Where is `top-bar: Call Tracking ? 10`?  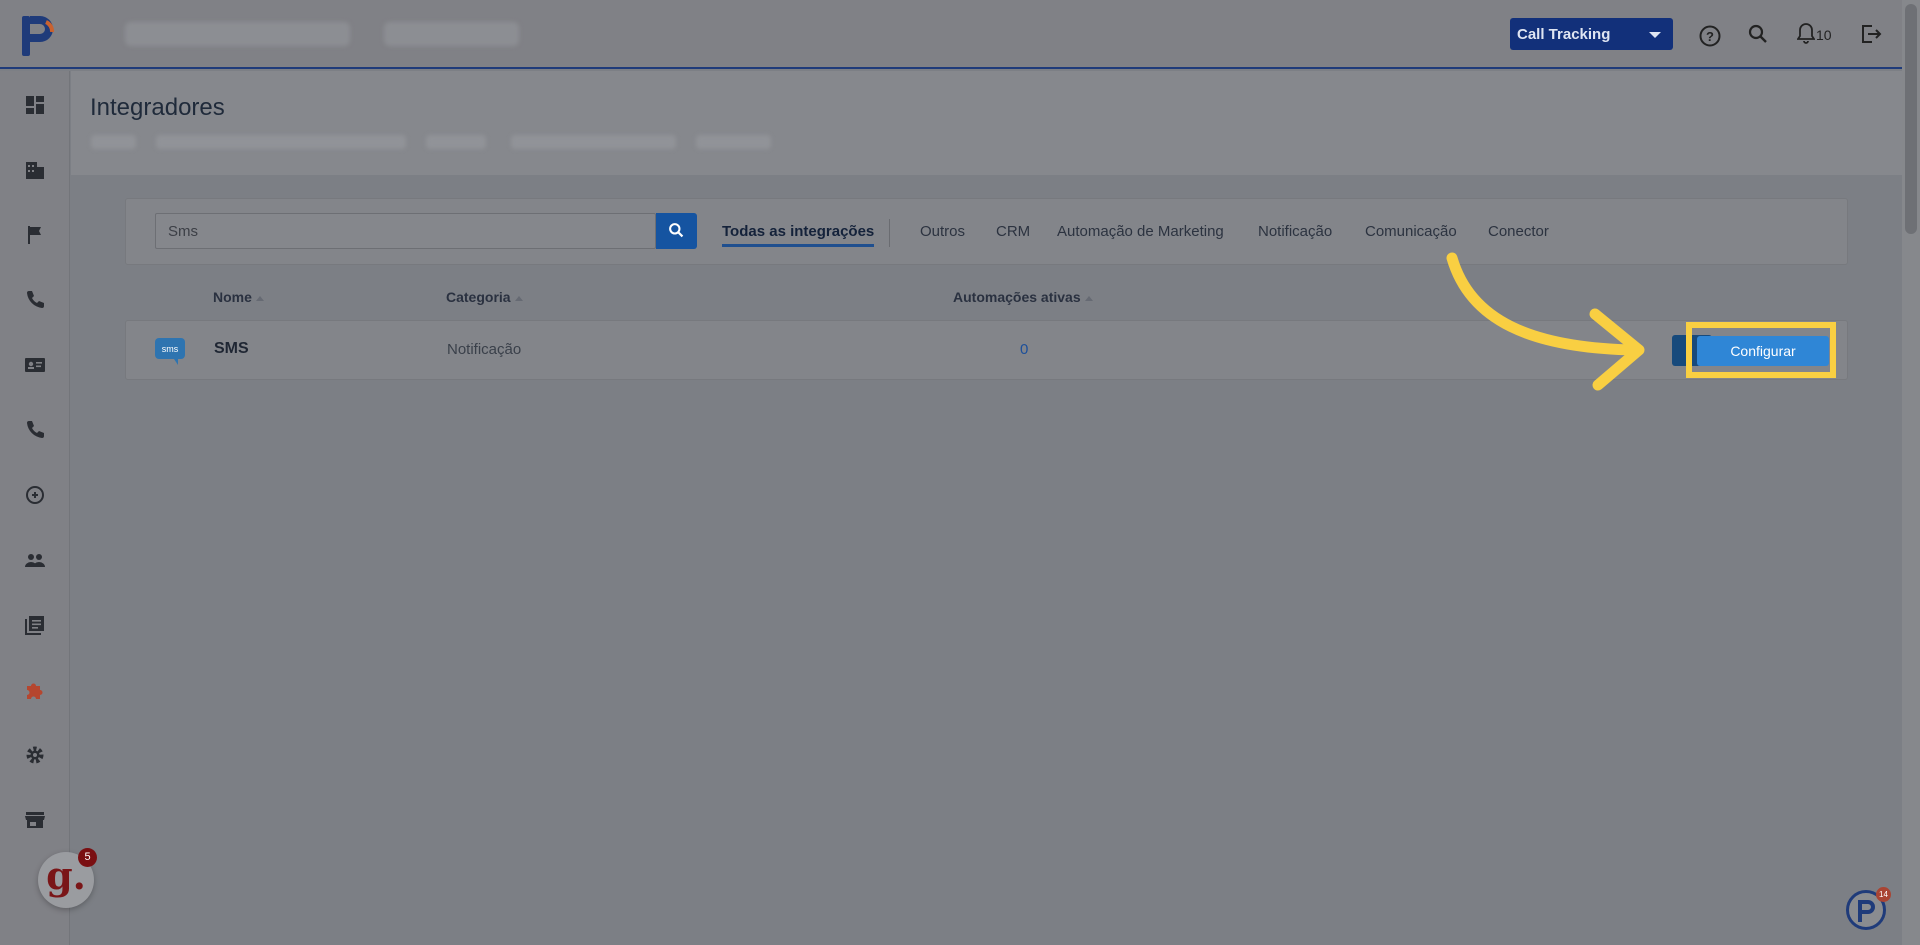 top-bar: Call Tracking ? 10 is located at coordinates (951, 34).